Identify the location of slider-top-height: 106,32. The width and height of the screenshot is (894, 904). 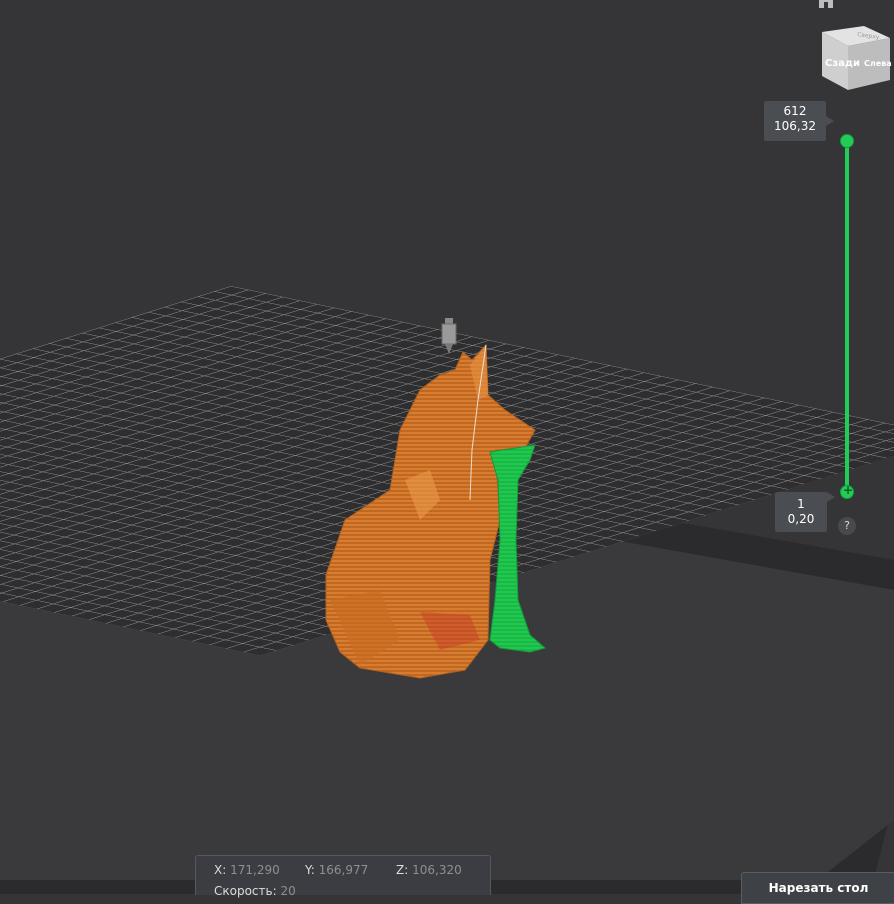
(795, 126).